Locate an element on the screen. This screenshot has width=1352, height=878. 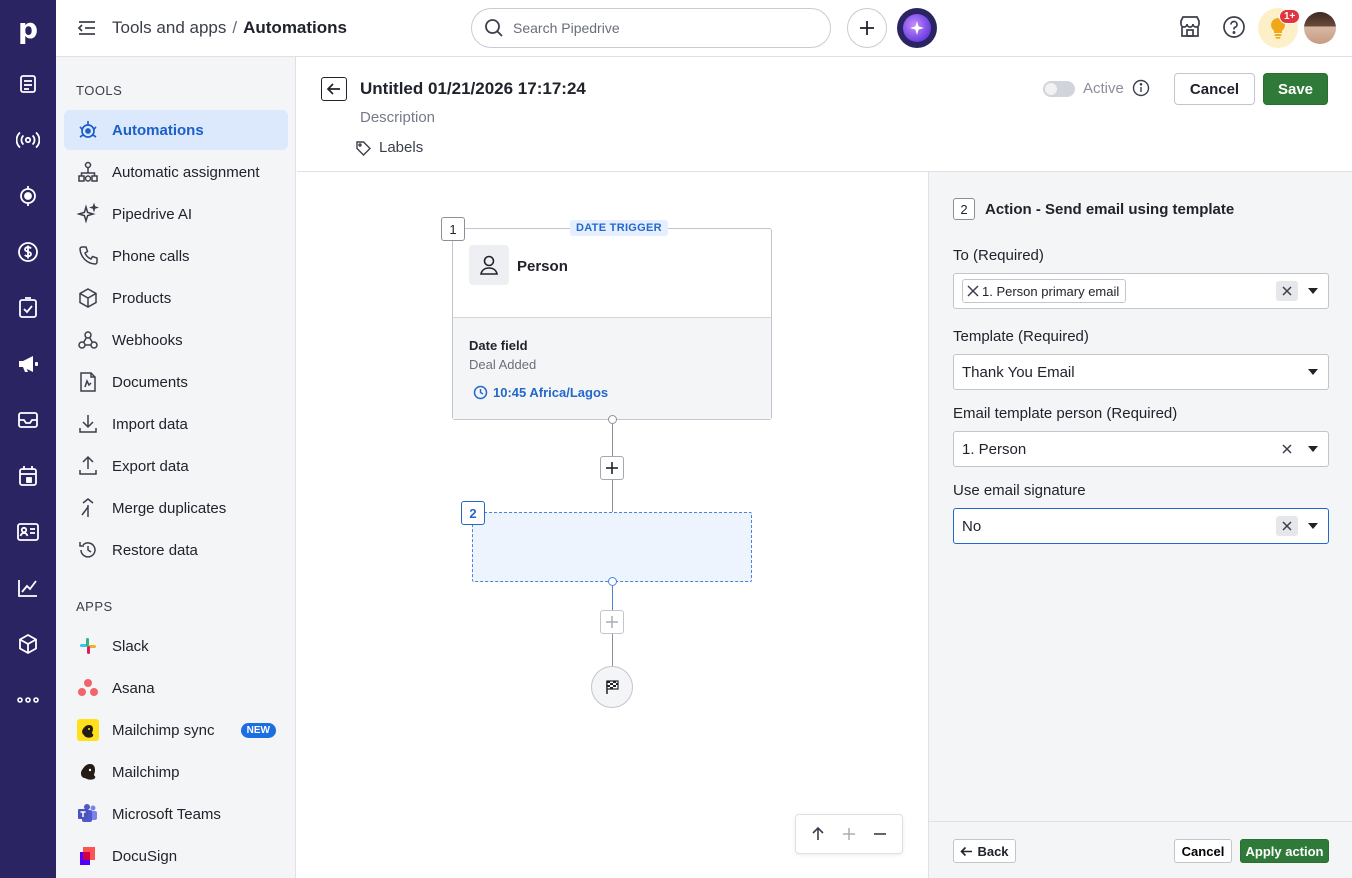
user-avatar is located at coordinates (1320, 28).